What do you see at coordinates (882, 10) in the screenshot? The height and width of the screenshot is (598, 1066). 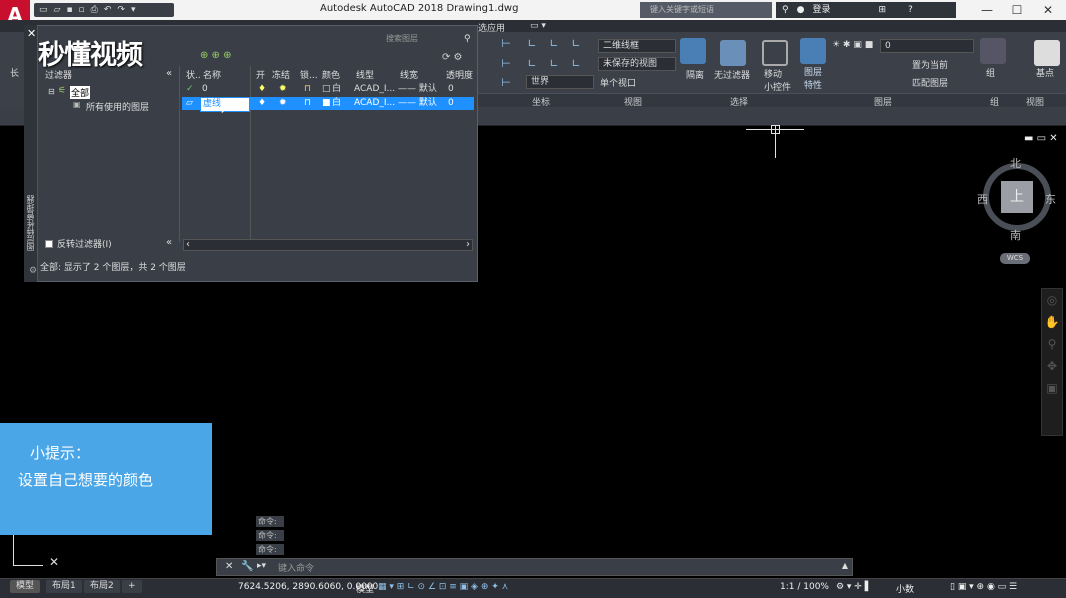 I see `cart-icon: ⊞` at bounding box center [882, 10].